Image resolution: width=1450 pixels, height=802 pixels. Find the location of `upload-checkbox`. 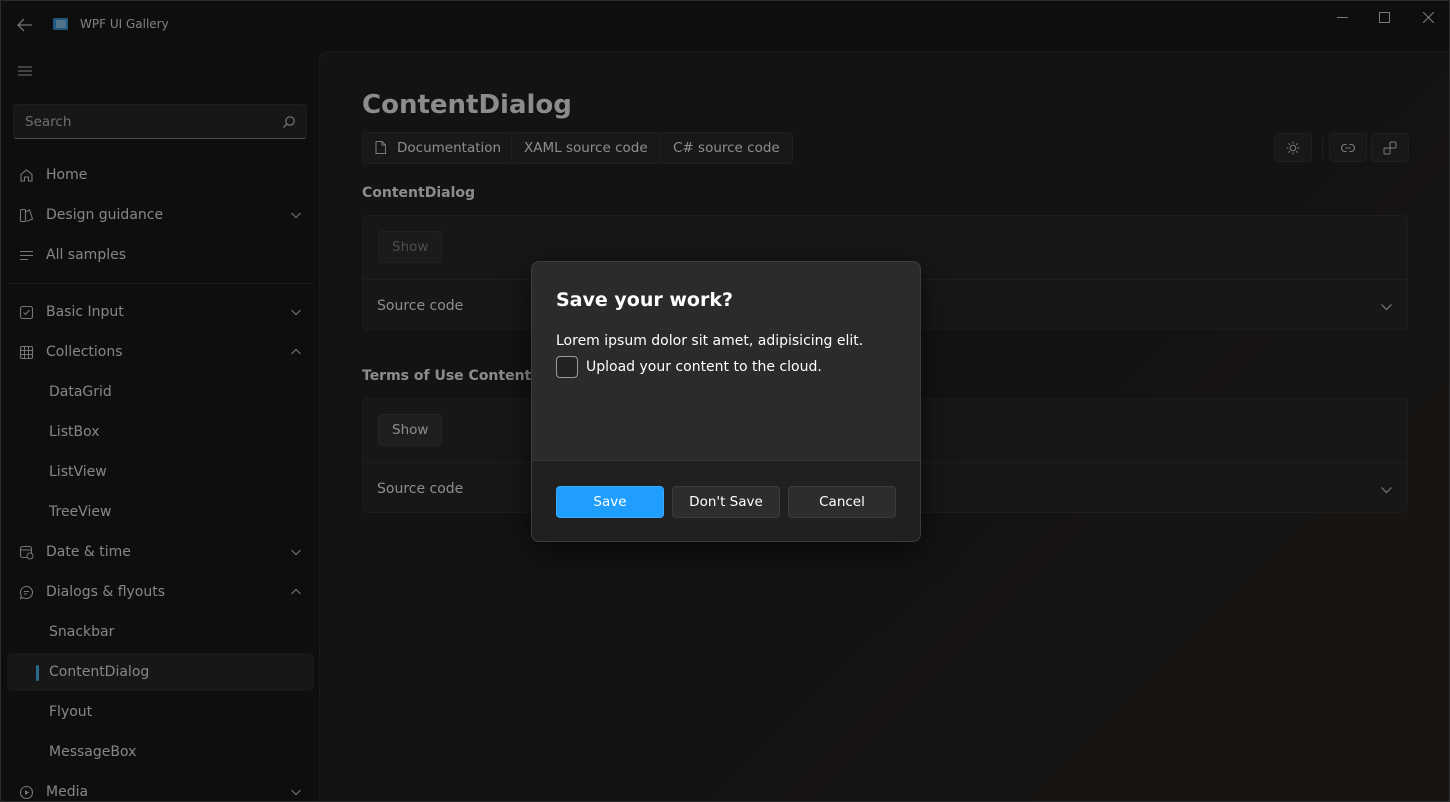

upload-checkbox is located at coordinates (567, 367).